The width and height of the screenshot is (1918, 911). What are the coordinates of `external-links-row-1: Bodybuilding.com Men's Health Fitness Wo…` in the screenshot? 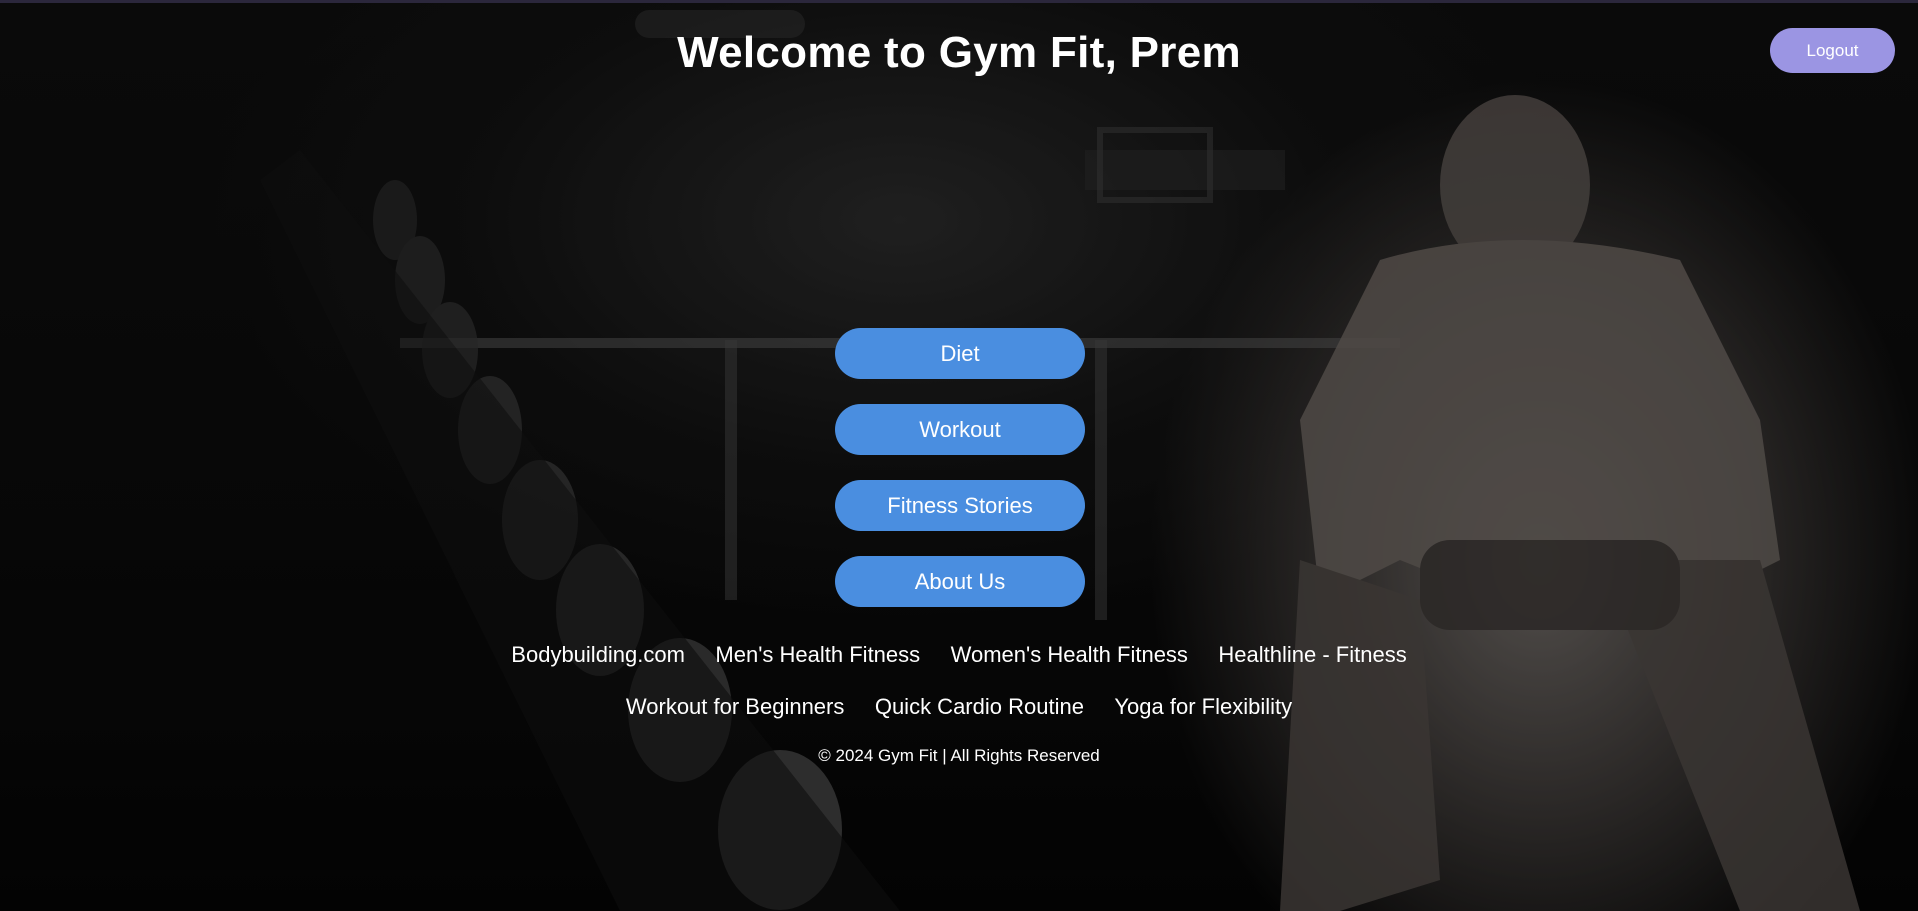 It's located at (959, 655).